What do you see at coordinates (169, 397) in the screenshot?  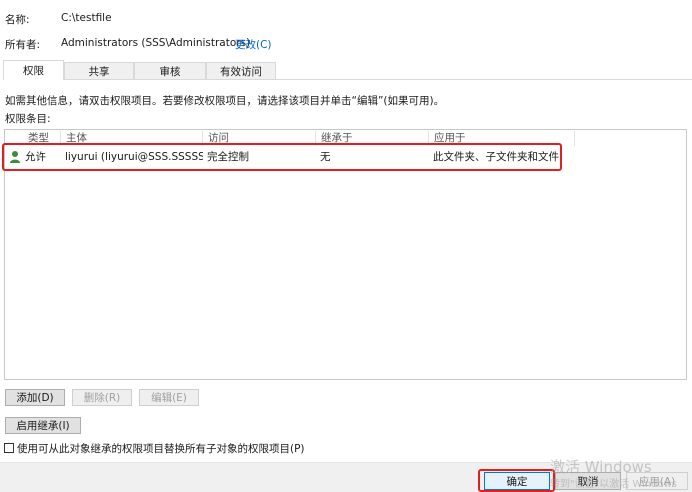 I see `edit-button: 编辑(E)` at bounding box center [169, 397].